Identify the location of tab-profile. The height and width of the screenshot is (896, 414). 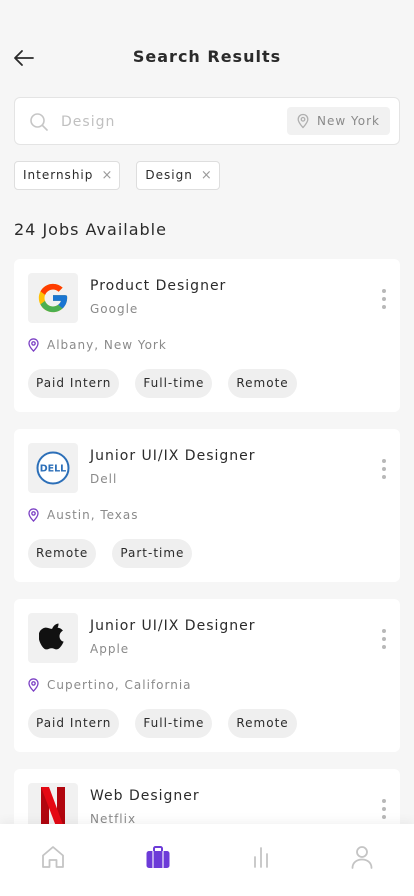
(362, 857).